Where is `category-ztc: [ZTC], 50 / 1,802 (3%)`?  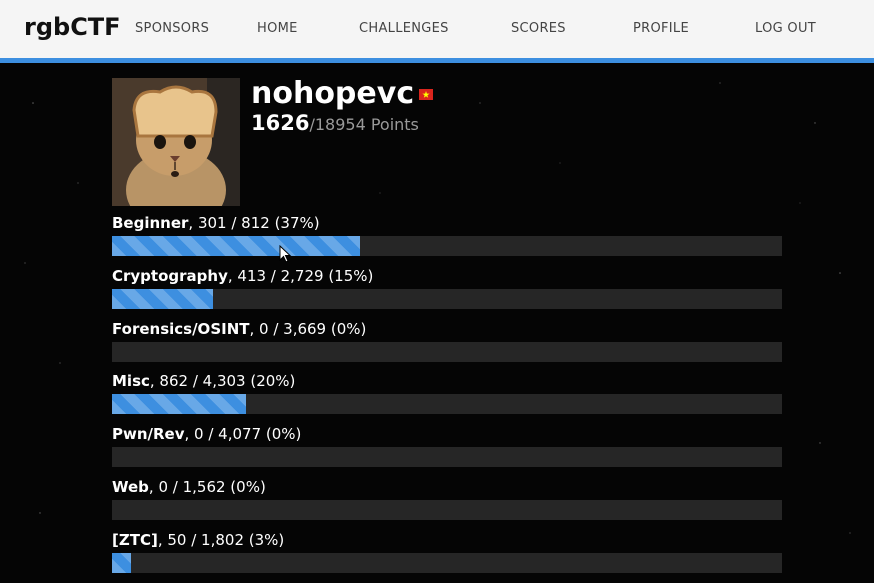 category-ztc: [ZTC], 50 / 1,802 (3%) is located at coordinates (447, 551).